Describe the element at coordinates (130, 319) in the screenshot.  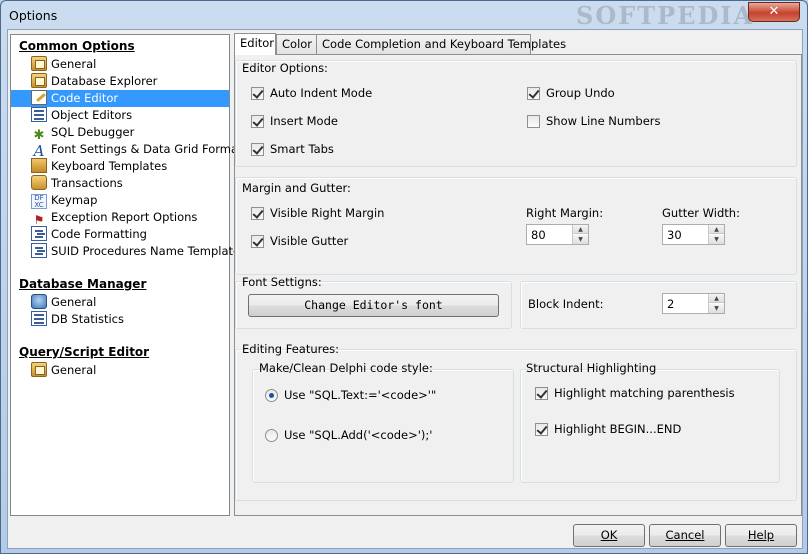
I see `tree-item-db-statistics: DB Statistics` at that location.